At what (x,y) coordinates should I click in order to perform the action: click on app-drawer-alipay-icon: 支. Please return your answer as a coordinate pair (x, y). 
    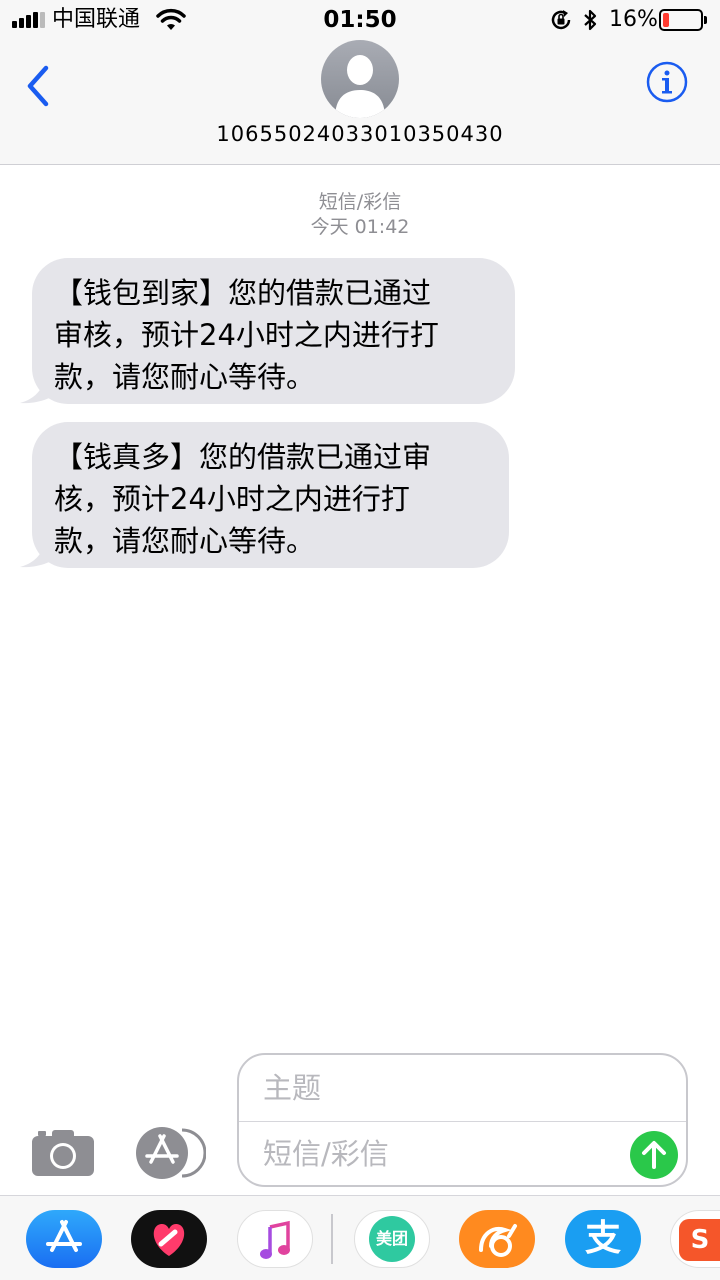
    Looking at the image, I should click on (603, 1239).